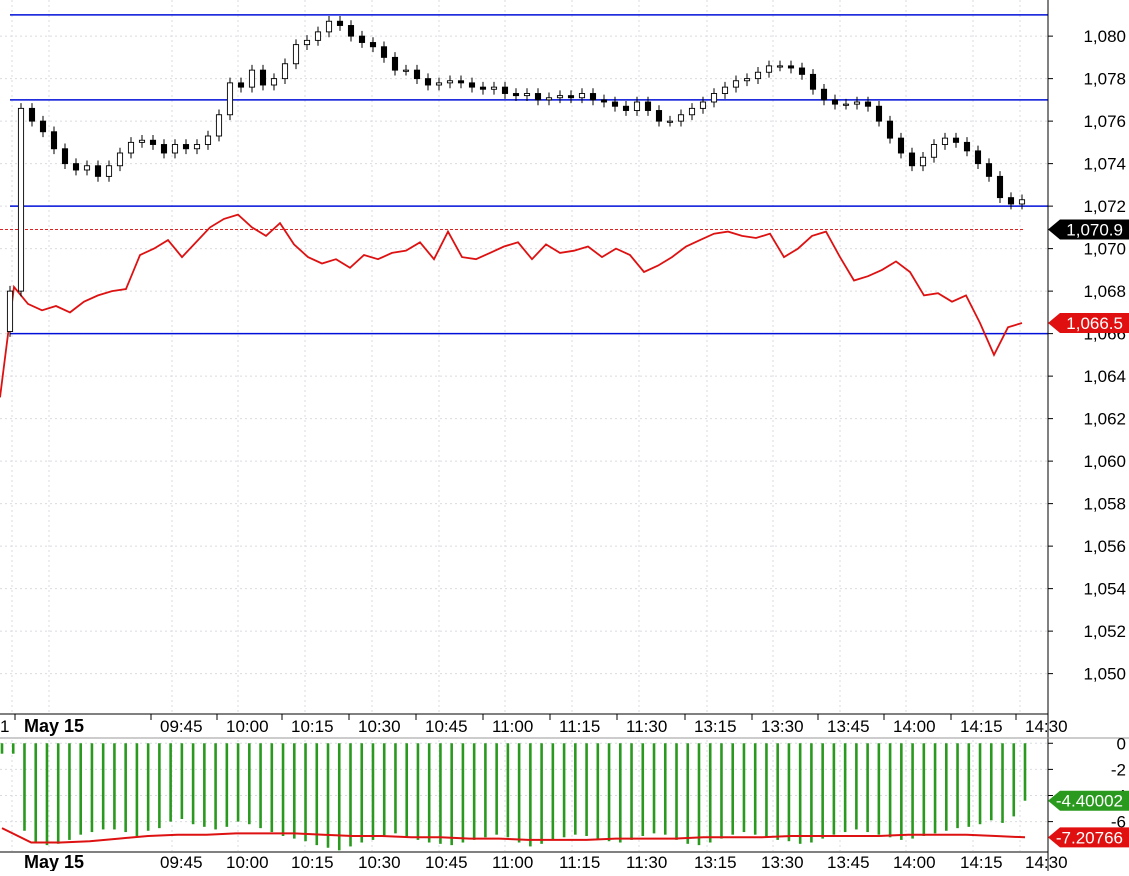 The height and width of the screenshot is (876, 1129). What do you see at coordinates (446, 726) in the screenshot?
I see `time-axis-label: 10:45` at bounding box center [446, 726].